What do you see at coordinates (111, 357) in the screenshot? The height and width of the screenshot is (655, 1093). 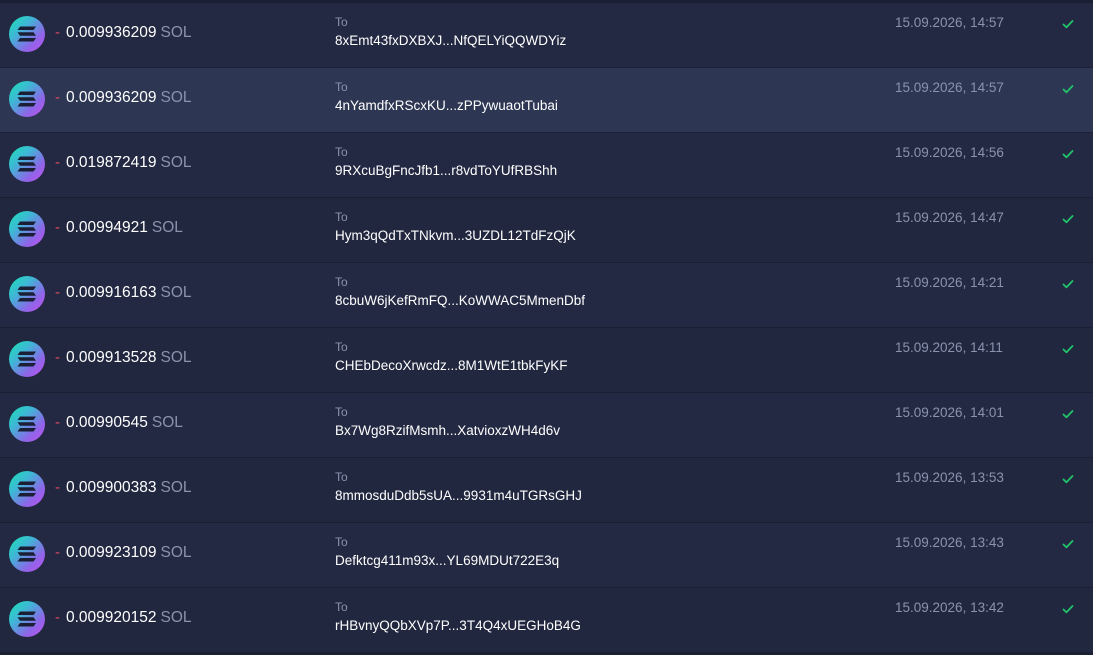 I see `amount-value: 0.009913528` at bounding box center [111, 357].